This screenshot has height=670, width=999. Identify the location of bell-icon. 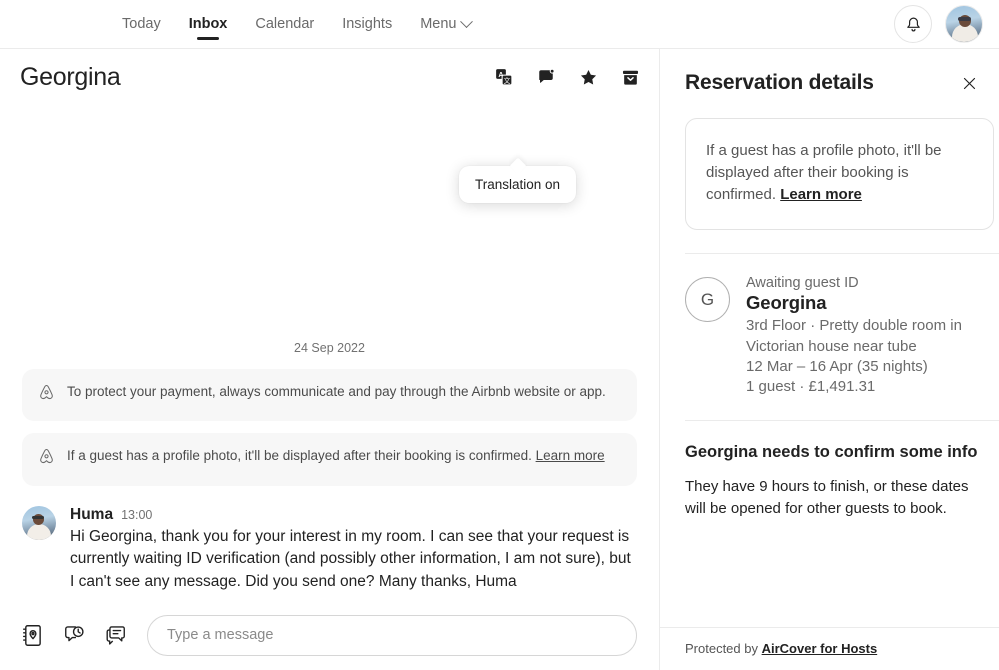
(913, 24).